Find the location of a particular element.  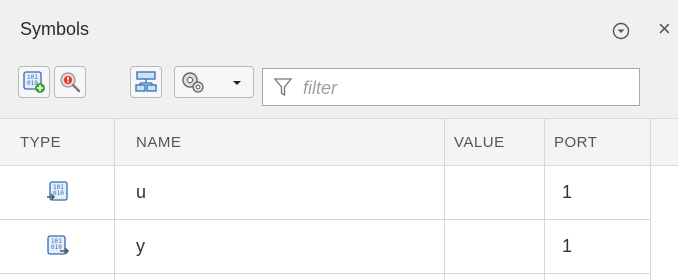

column-divider is located at coordinates (650, 199).